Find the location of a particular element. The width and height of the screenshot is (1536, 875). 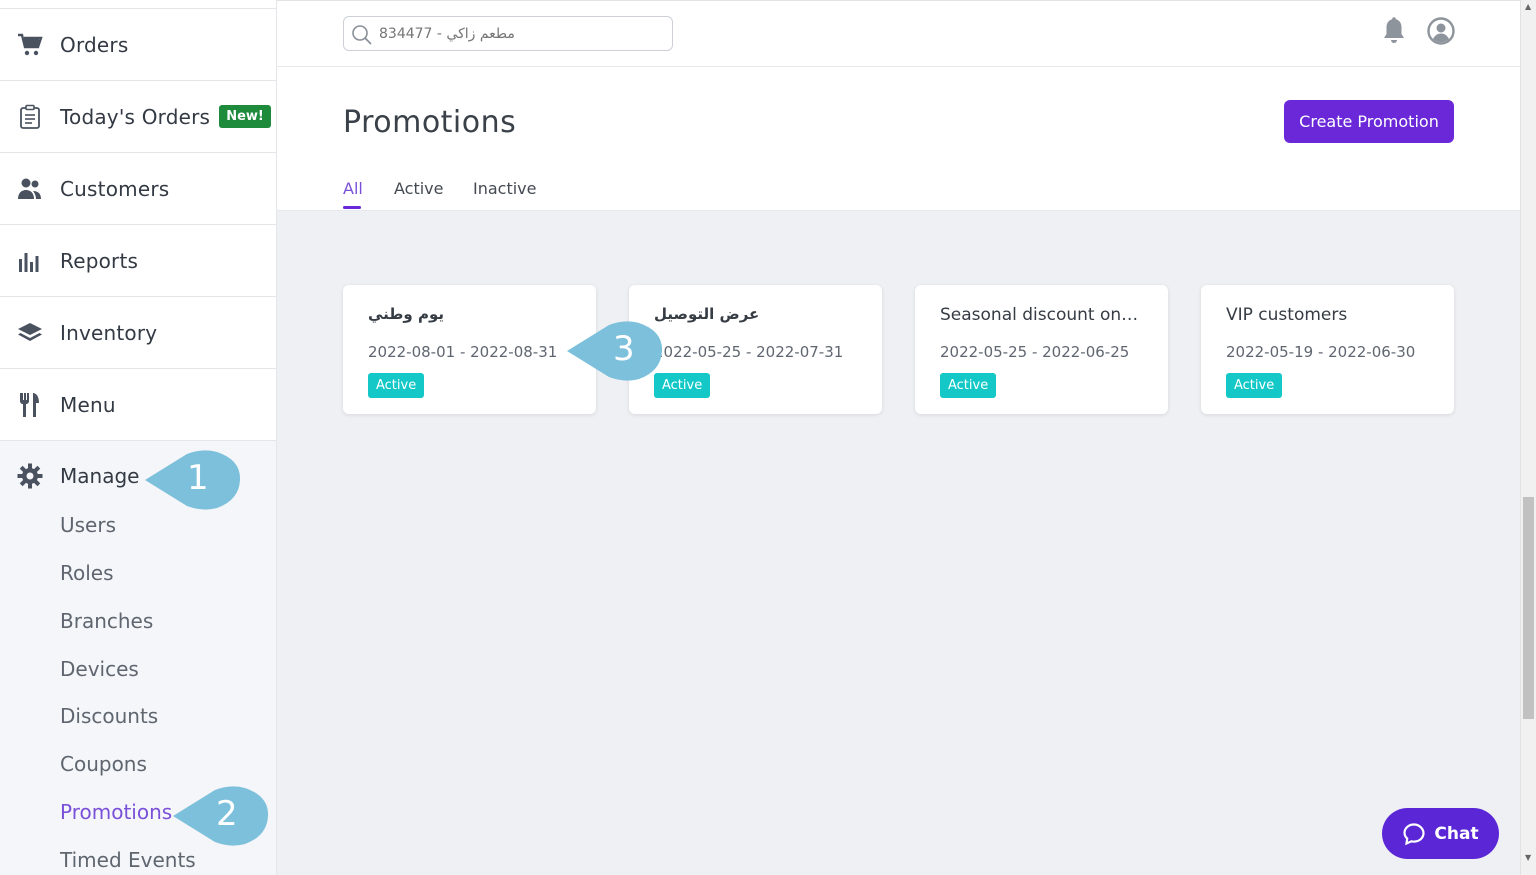

promotion-dates: 2022-05-25 - 2022-07-31 is located at coordinates (749, 352).